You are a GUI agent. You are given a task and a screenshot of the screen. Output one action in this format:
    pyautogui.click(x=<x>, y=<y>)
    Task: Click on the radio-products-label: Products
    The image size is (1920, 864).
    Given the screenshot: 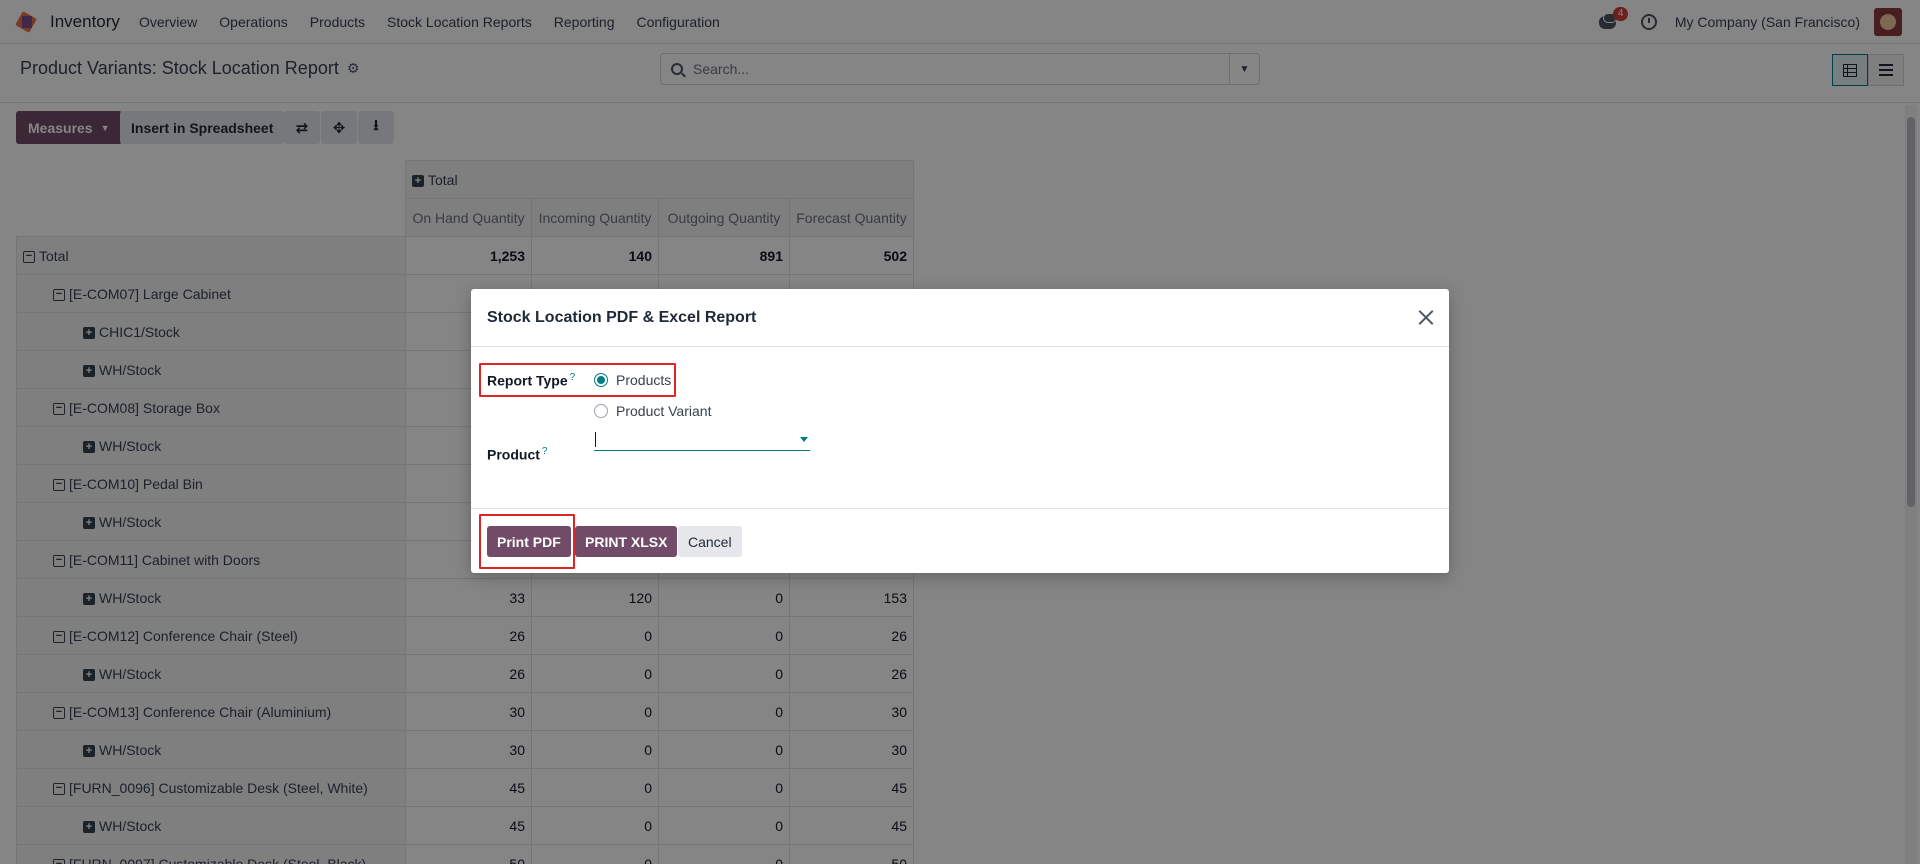 What is the action you would take?
    pyautogui.click(x=644, y=380)
    